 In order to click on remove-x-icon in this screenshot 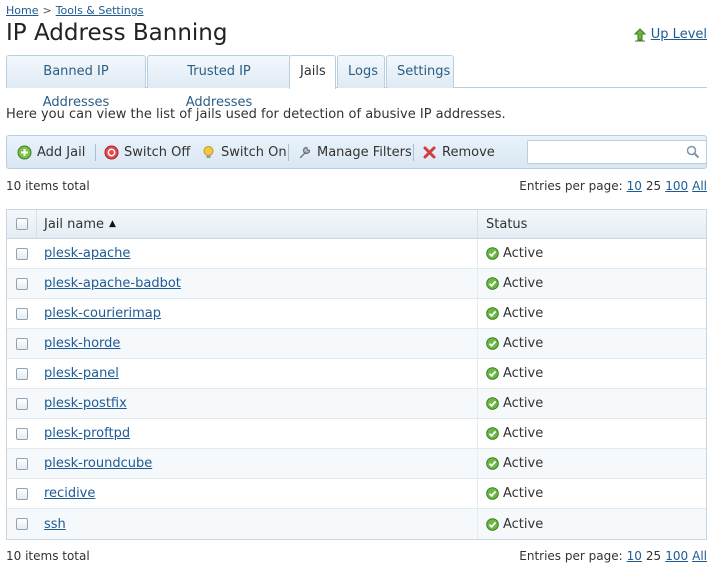, I will do `click(429, 152)`.